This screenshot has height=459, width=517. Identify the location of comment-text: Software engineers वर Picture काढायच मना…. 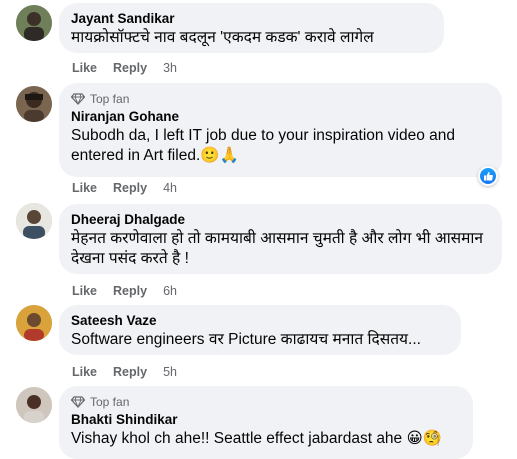
(246, 339).